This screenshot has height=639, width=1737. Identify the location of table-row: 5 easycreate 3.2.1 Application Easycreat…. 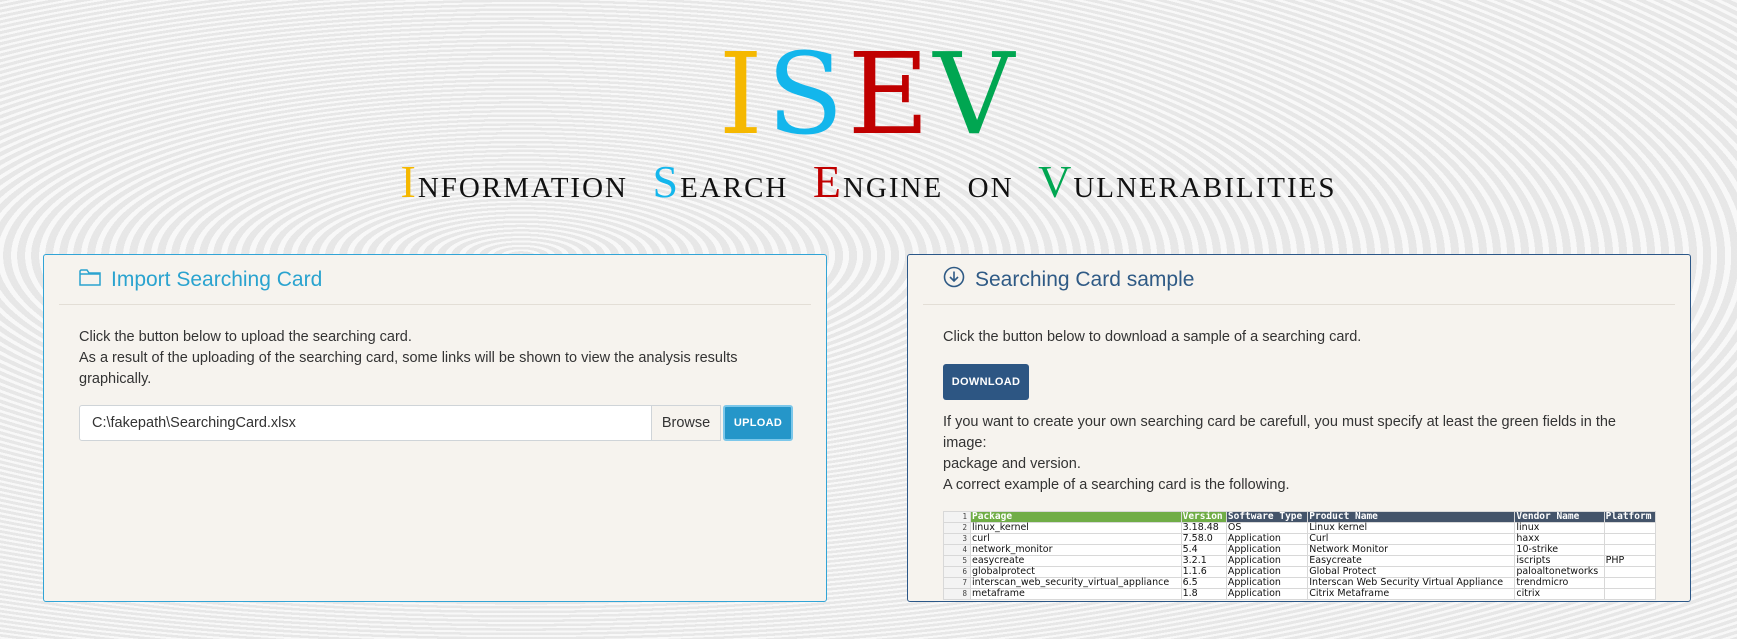
(1300, 561).